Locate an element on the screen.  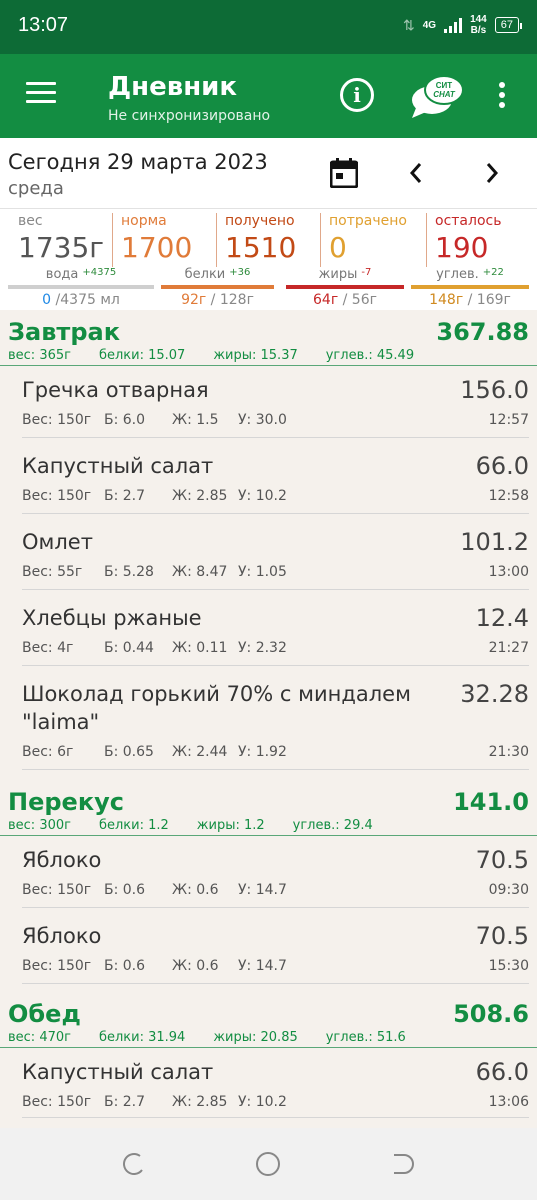
battery-icon: 67 is located at coordinates (508, 25).